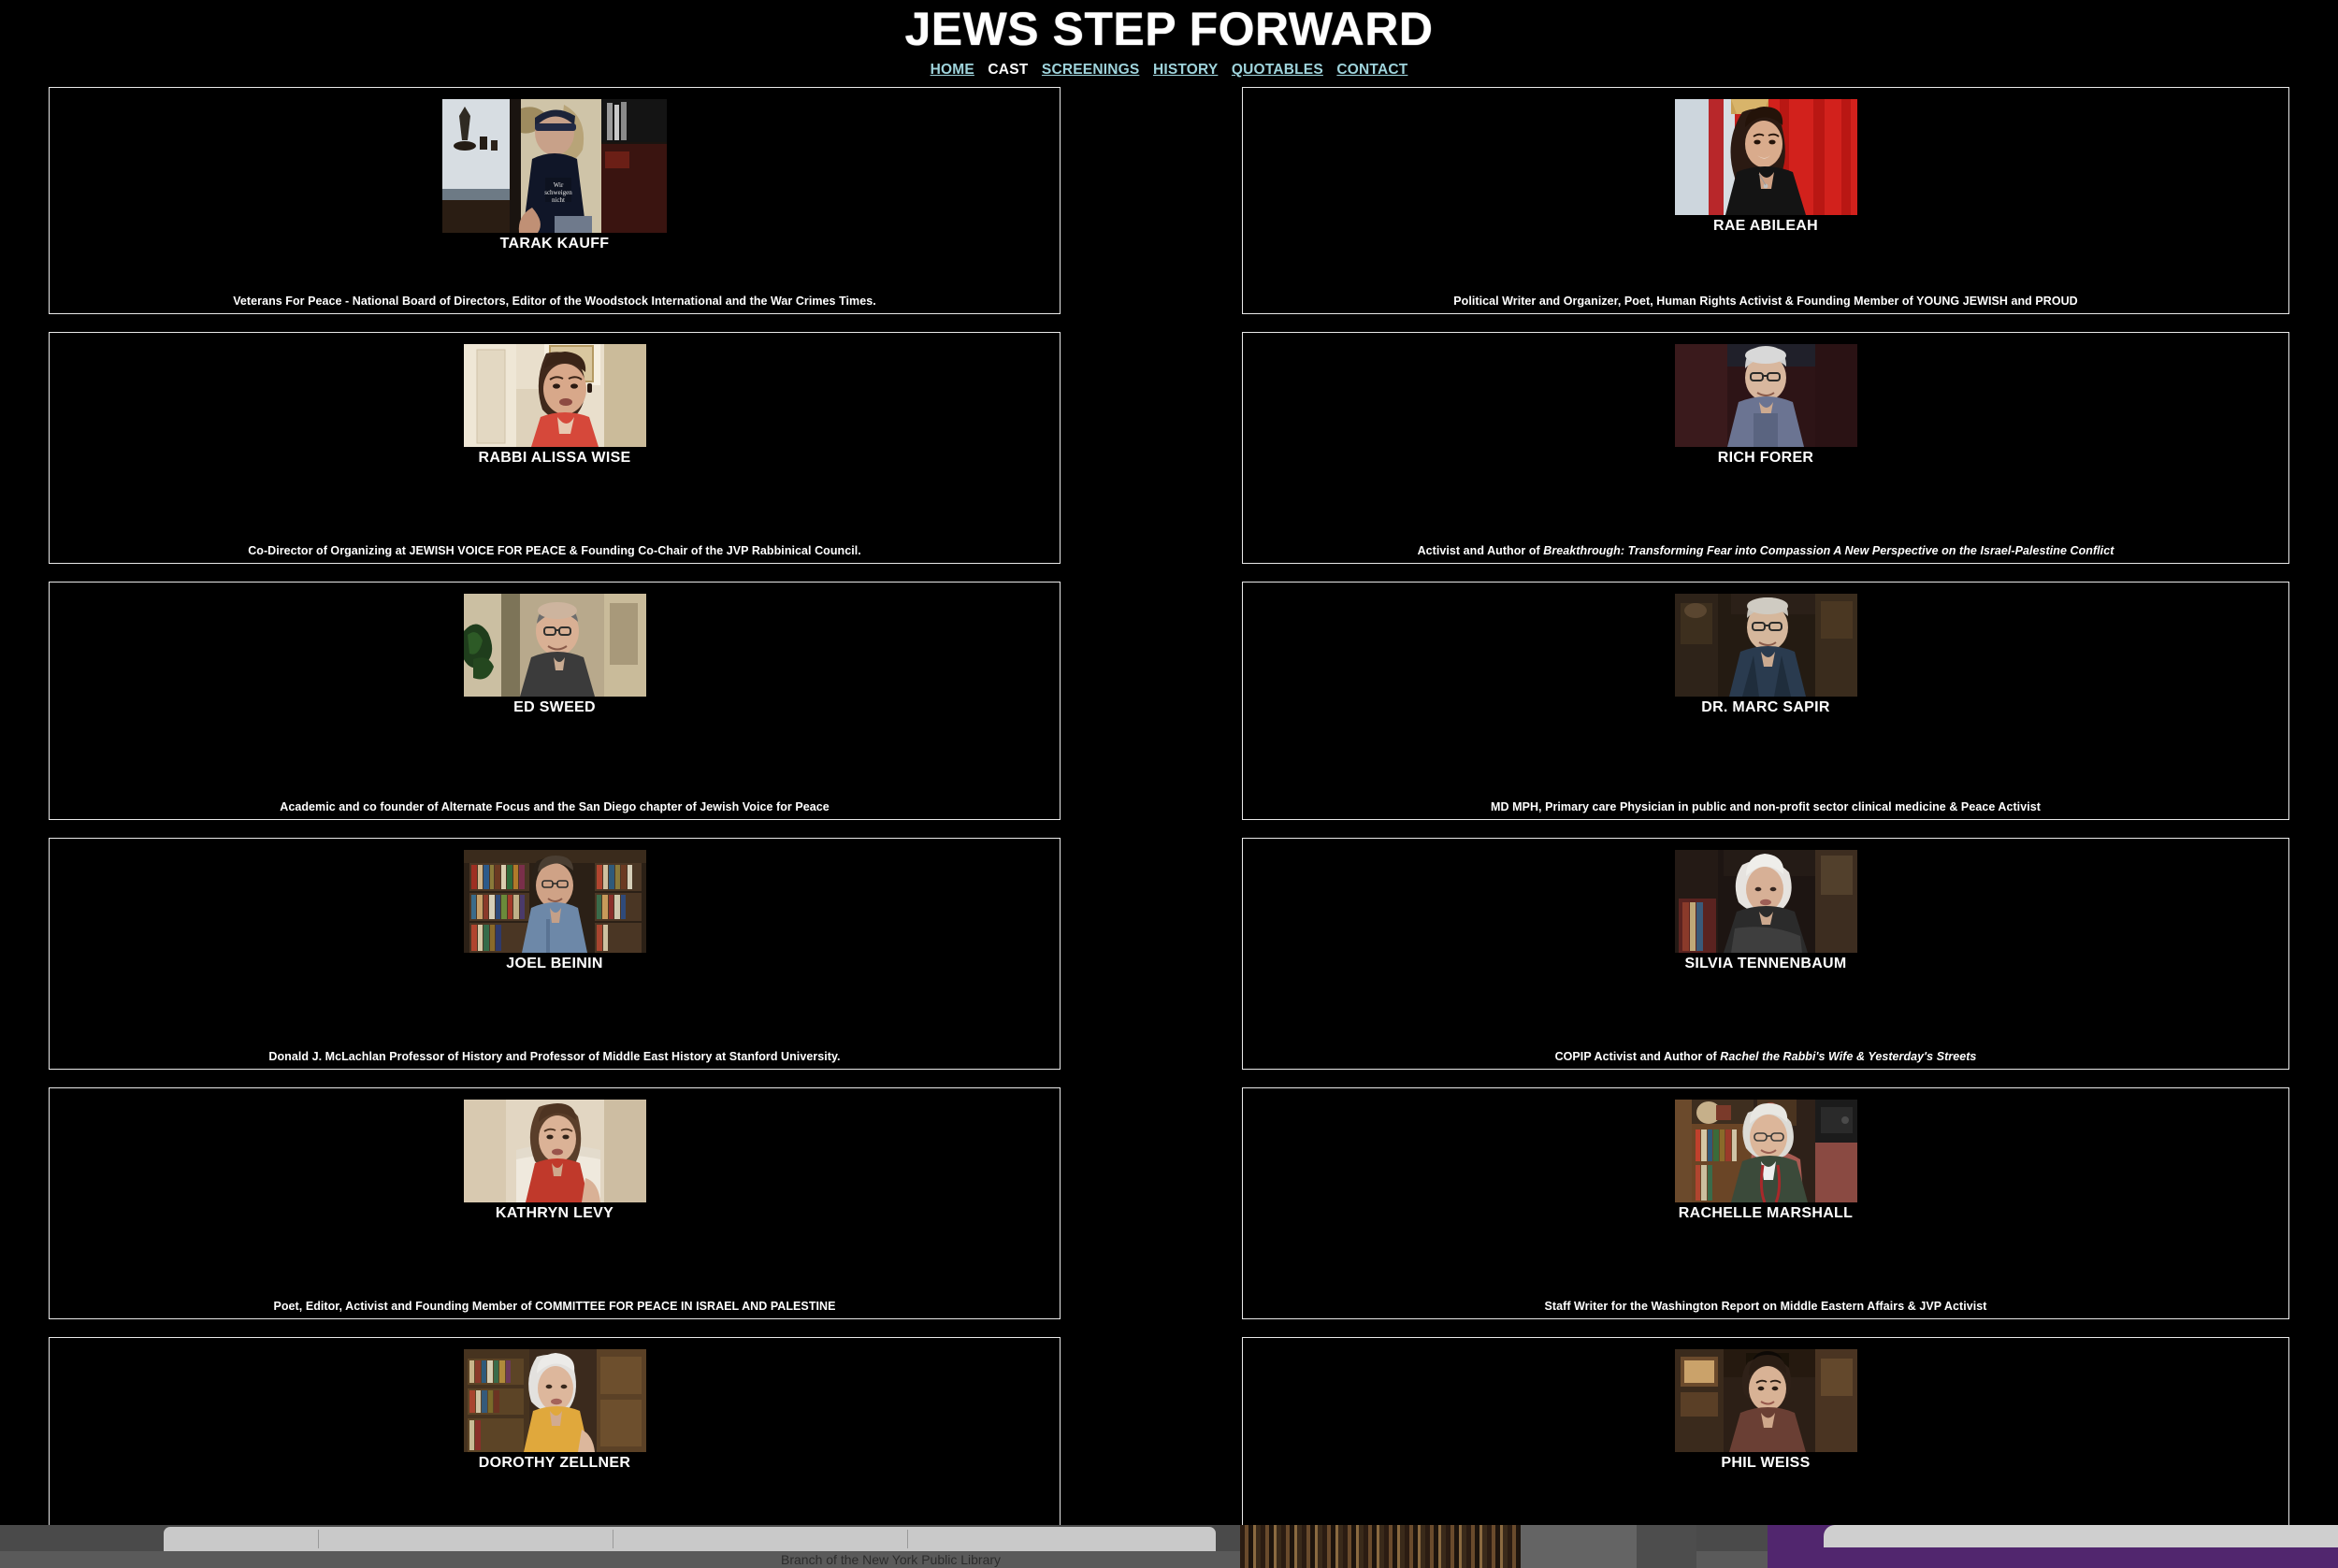 Image resolution: width=2338 pixels, height=1568 pixels. I want to click on background-bookshelf-image, so click(1381, 1546).